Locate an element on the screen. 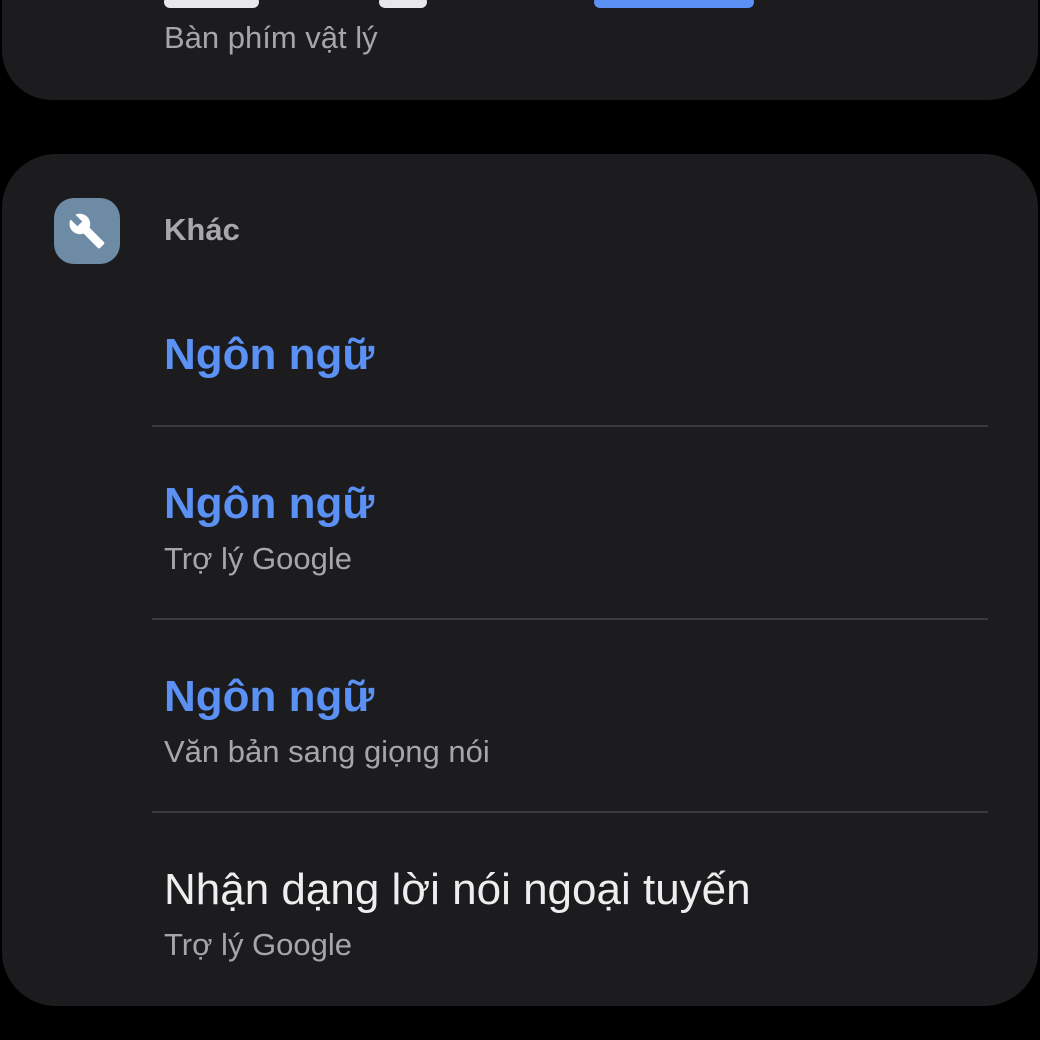 The image size is (1040, 1040). clipped-item-title is located at coordinates (474, 4).